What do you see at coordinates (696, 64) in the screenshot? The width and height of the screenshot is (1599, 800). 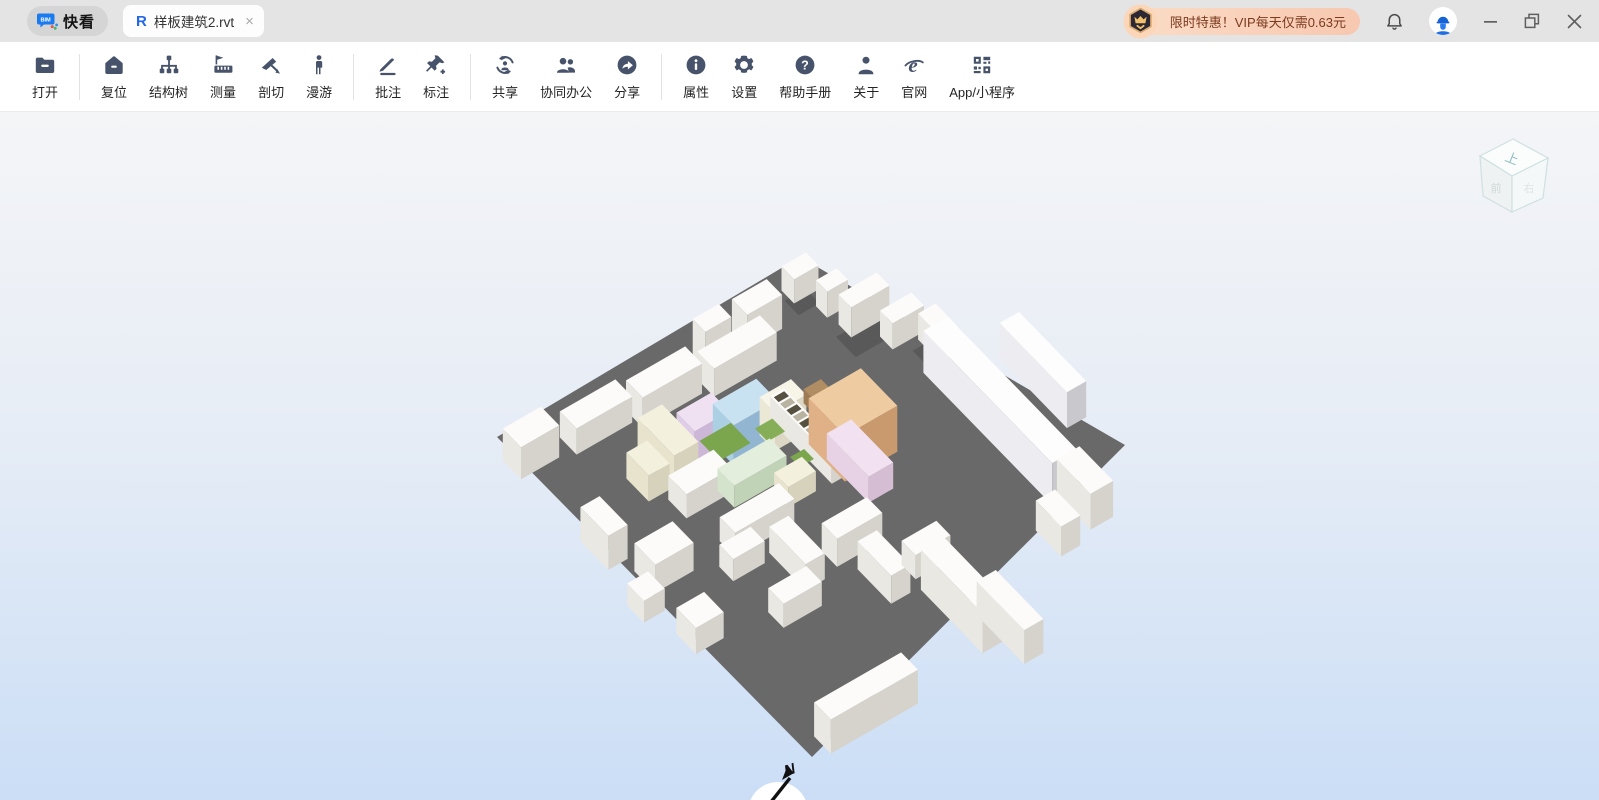 I see `properties-info-icon` at bounding box center [696, 64].